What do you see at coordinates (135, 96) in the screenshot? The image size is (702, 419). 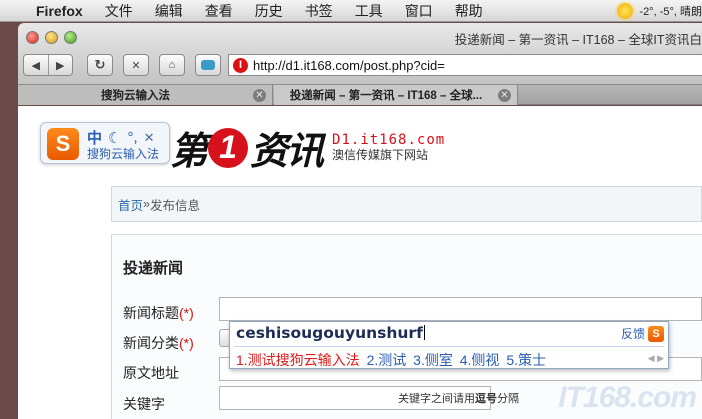 I see `tab-label: 搜狗云输入法` at bounding box center [135, 96].